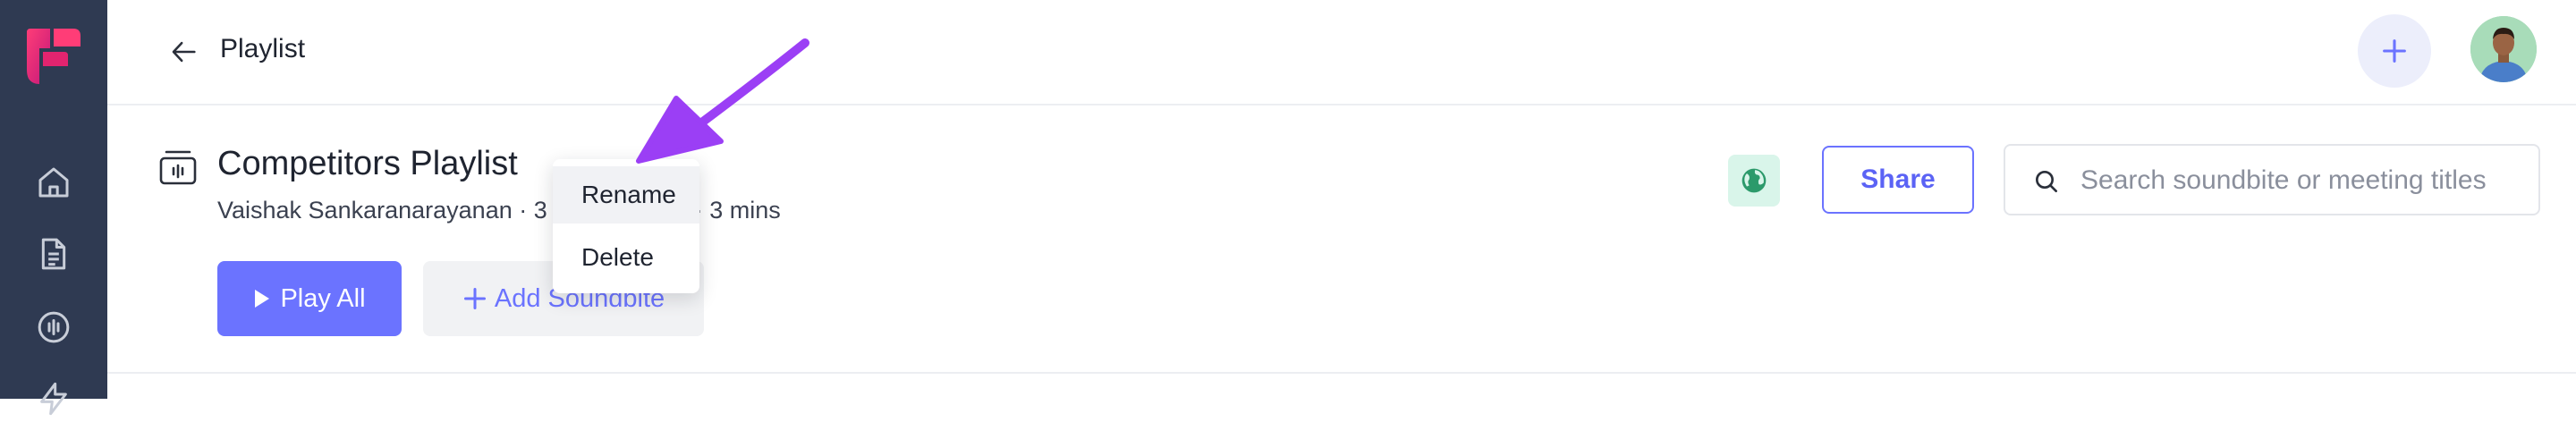 The width and height of the screenshot is (2576, 422). I want to click on globe-icon, so click(1754, 180).